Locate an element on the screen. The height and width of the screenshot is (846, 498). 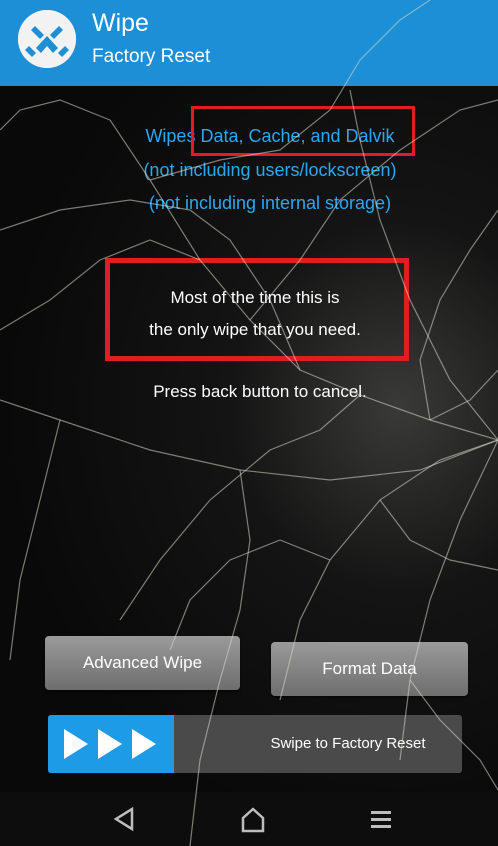
highlight-box-note is located at coordinates (257, 309).